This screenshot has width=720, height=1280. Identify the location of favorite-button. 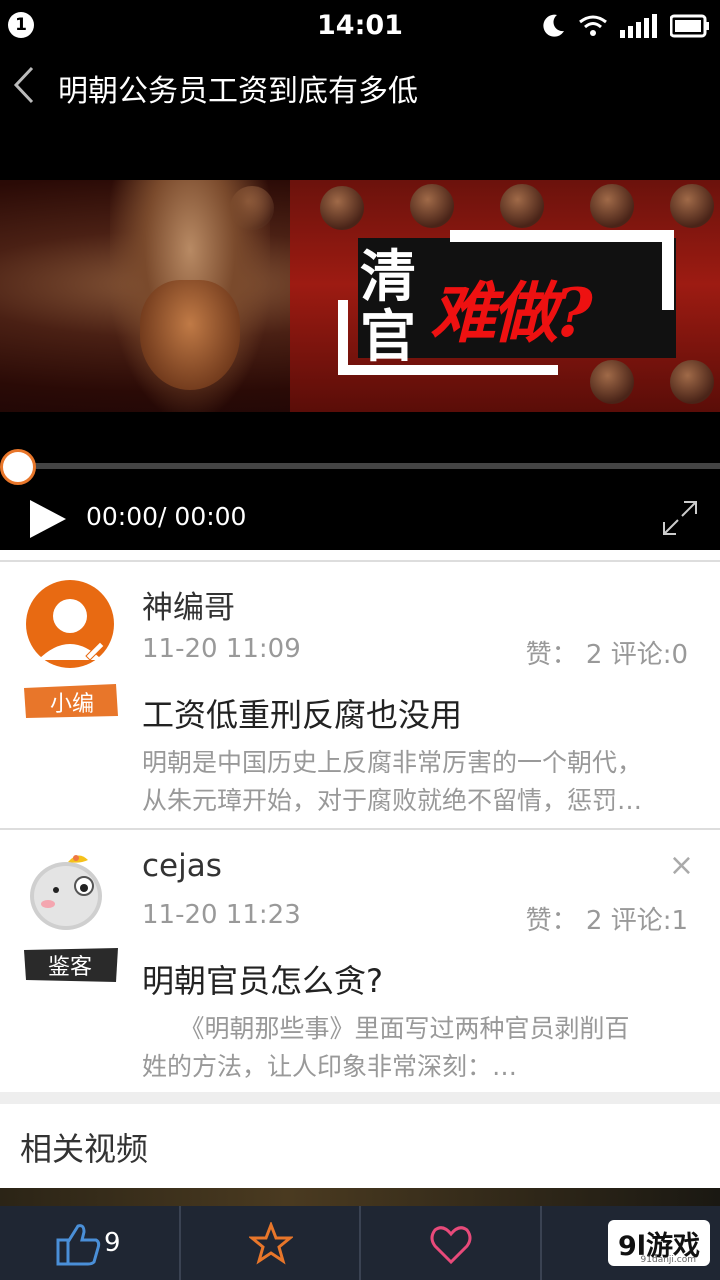
(271, 1243).